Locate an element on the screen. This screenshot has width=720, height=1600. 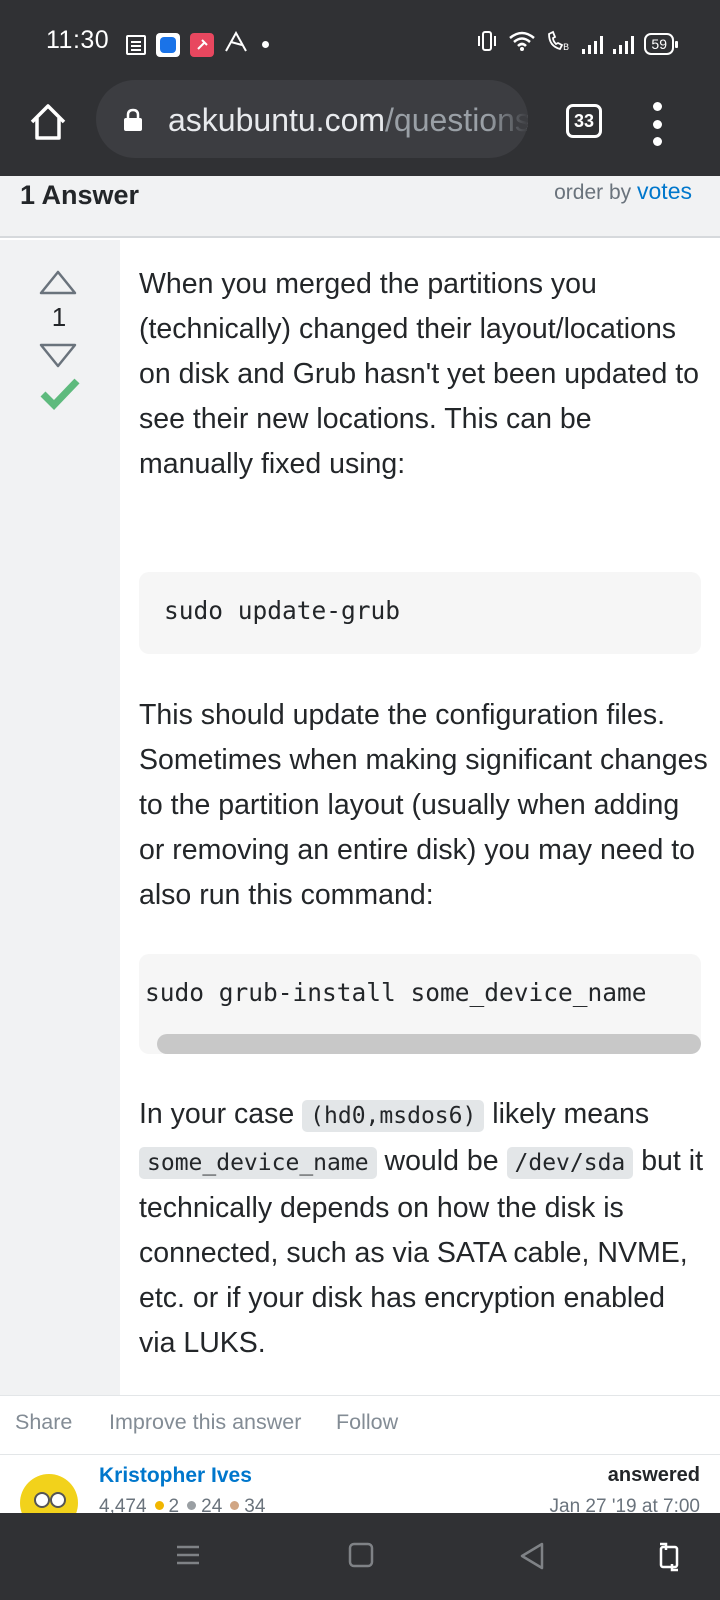
overflow-menu-button is located at coordinates (657, 124).